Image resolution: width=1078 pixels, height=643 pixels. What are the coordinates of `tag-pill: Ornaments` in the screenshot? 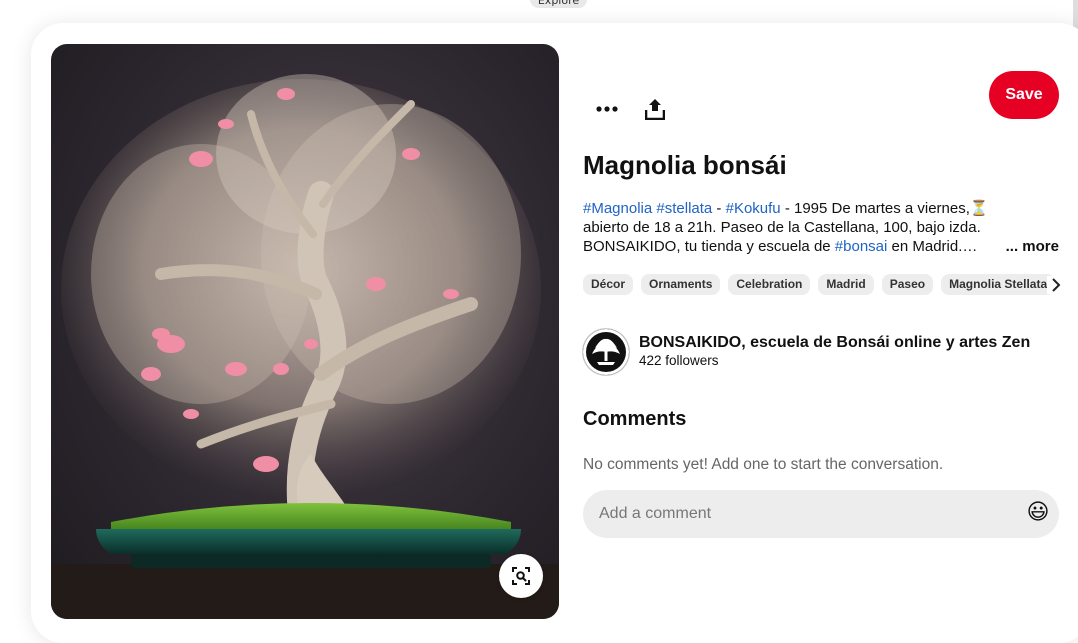 It's located at (681, 284).